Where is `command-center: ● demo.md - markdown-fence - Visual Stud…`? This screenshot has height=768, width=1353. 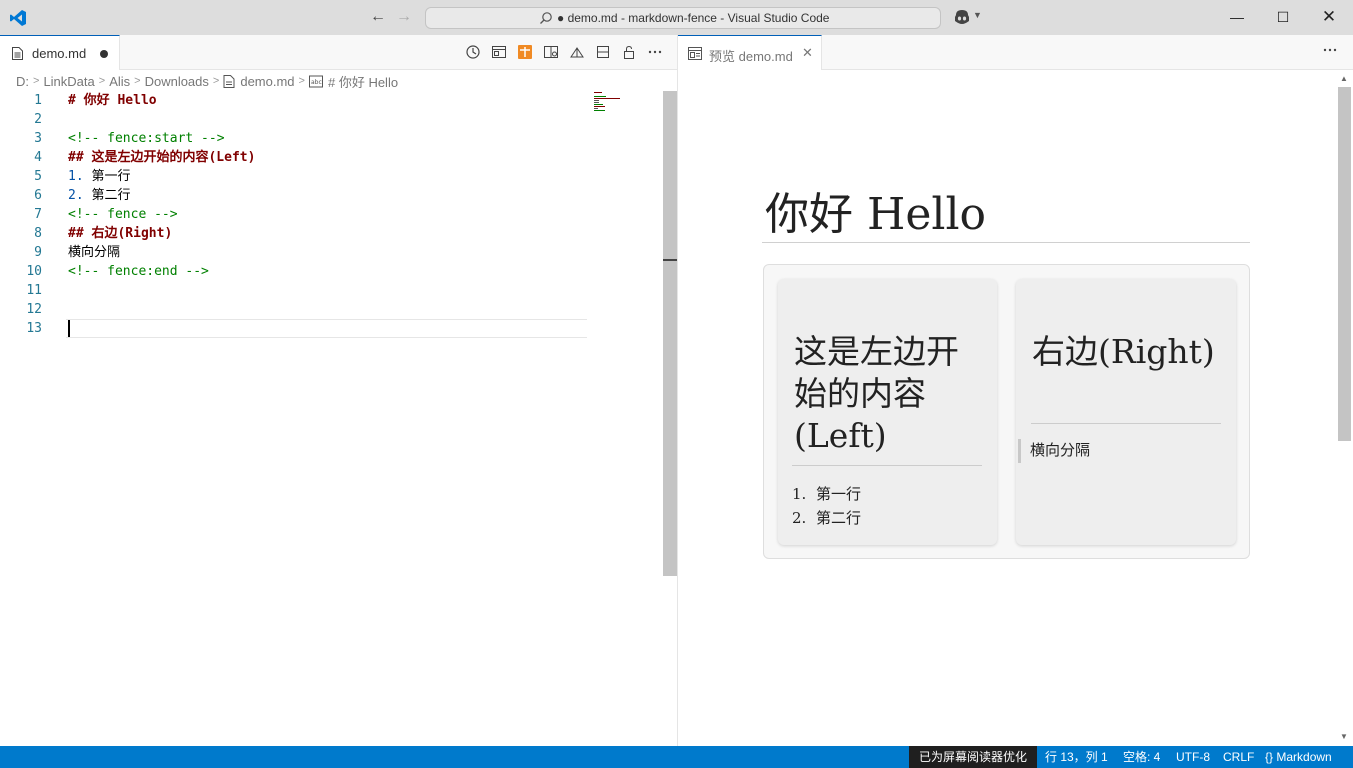 command-center: ● demo.md - markdown-fence - Visual Stud… is located at coordinates (683, 18).